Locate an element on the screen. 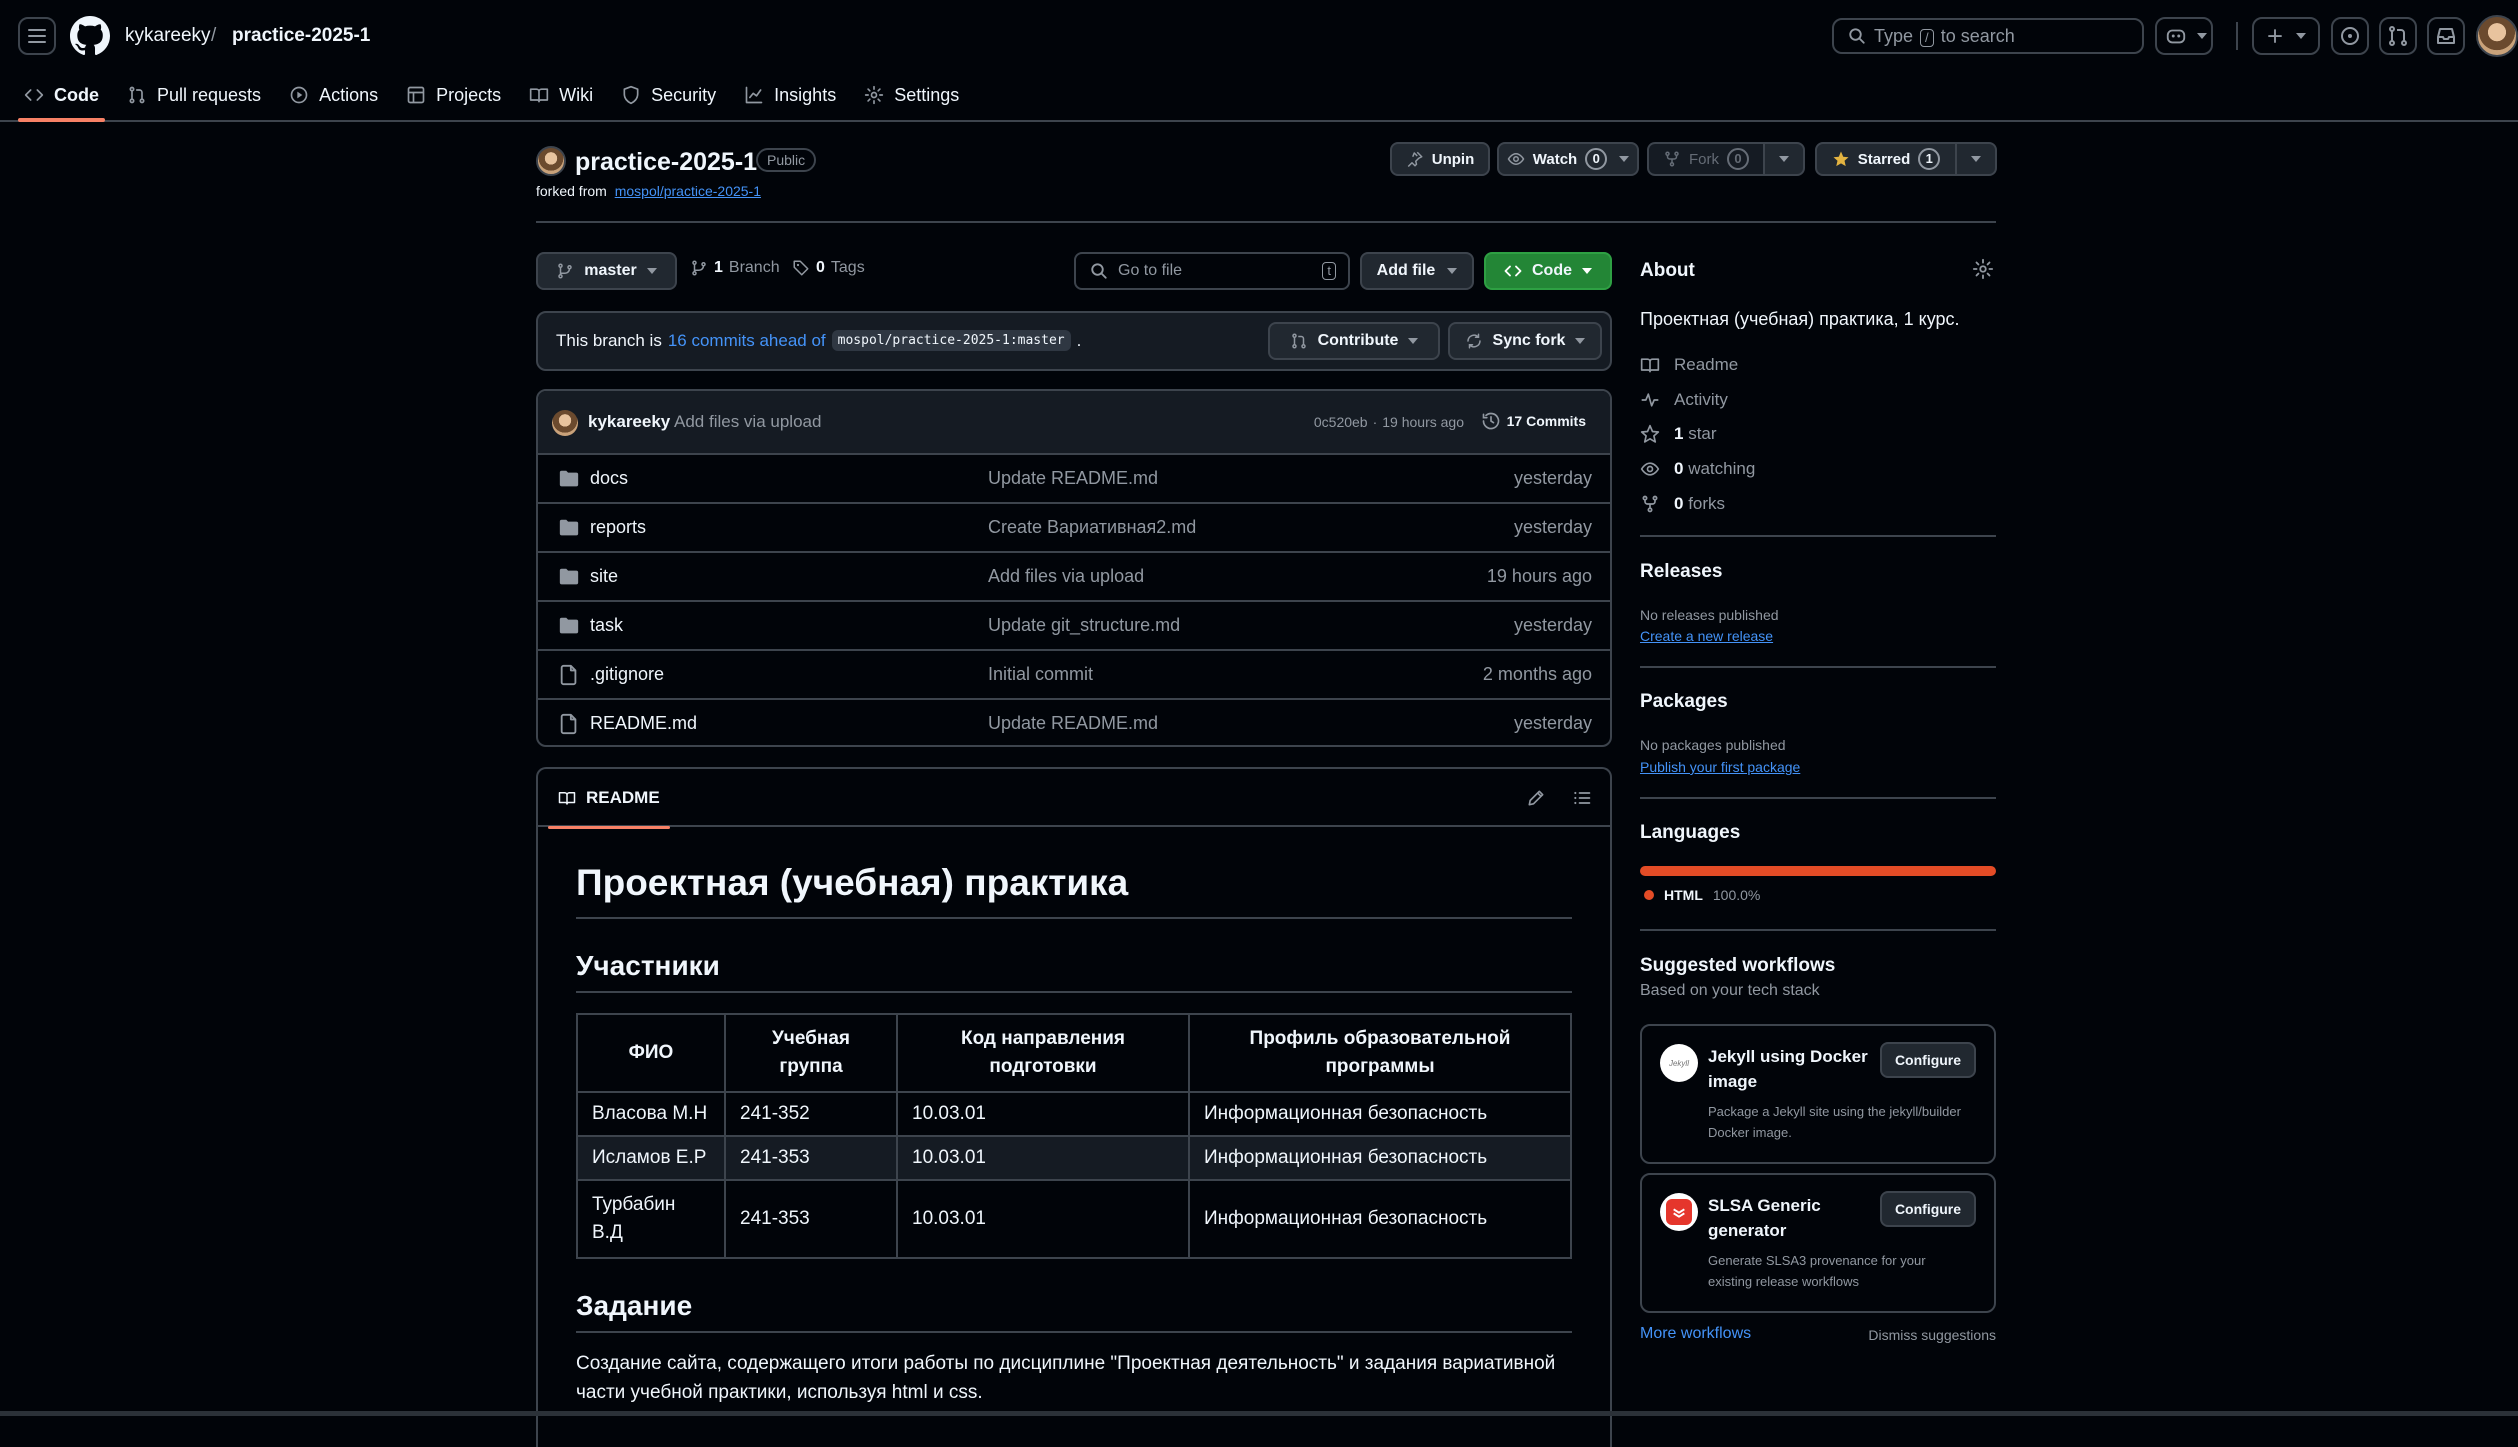 The width and height of the screenshot is (2518, 1447). tab-security: Security is located at coordinates (668, 95).